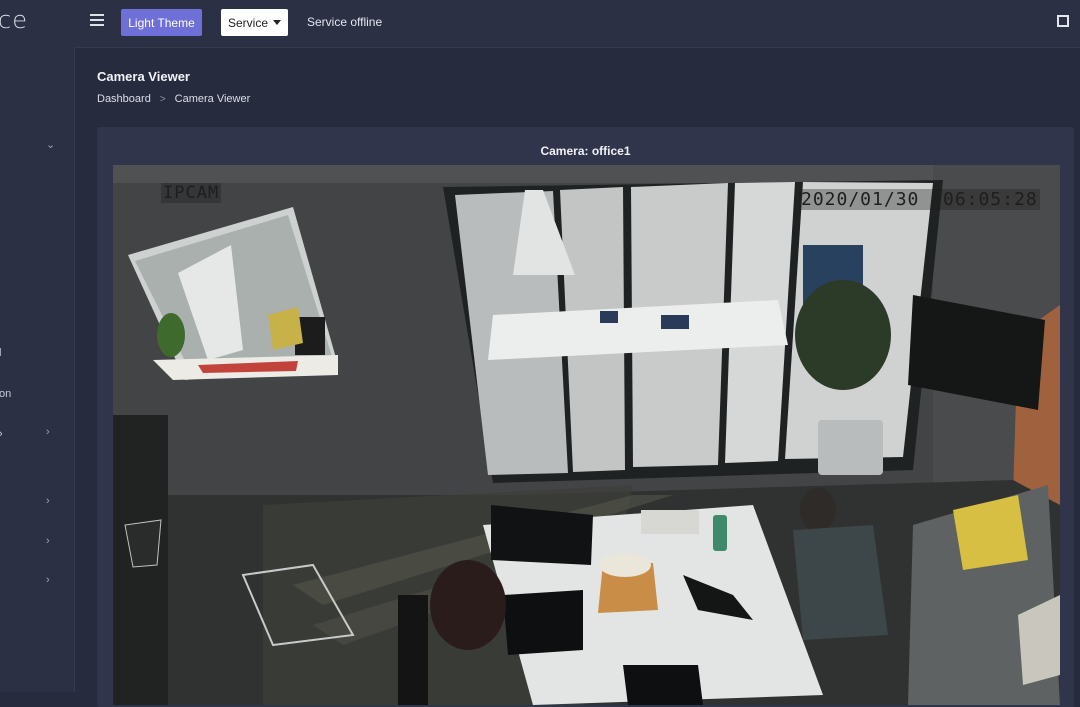  Describe the element at coordinates (143, 76) in the screenshot. I see `page-title: Camera Viewer` at that location.